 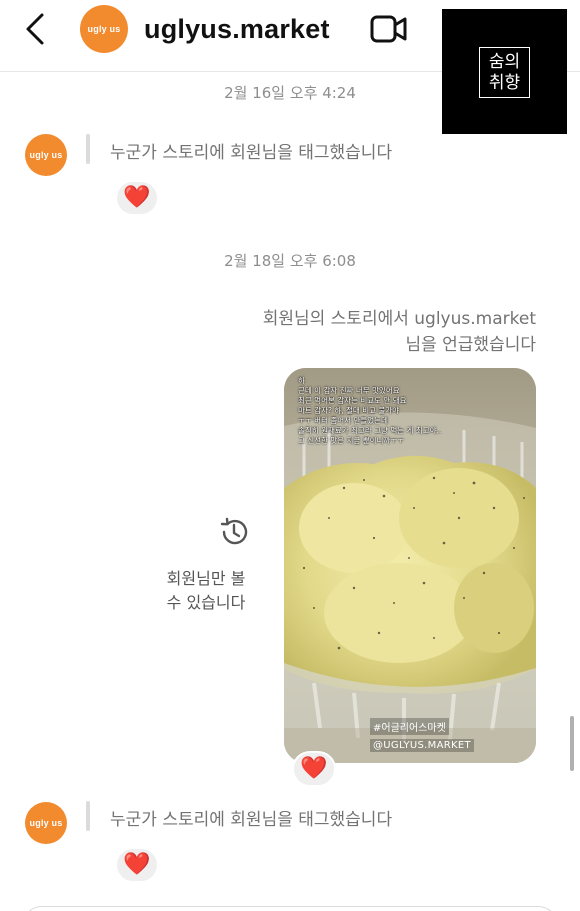 What do you see at coordinates (409, 726) in the screenshot?
I see `story-hashtag: #어글리어스마켓` at bounding box center [409, 726].